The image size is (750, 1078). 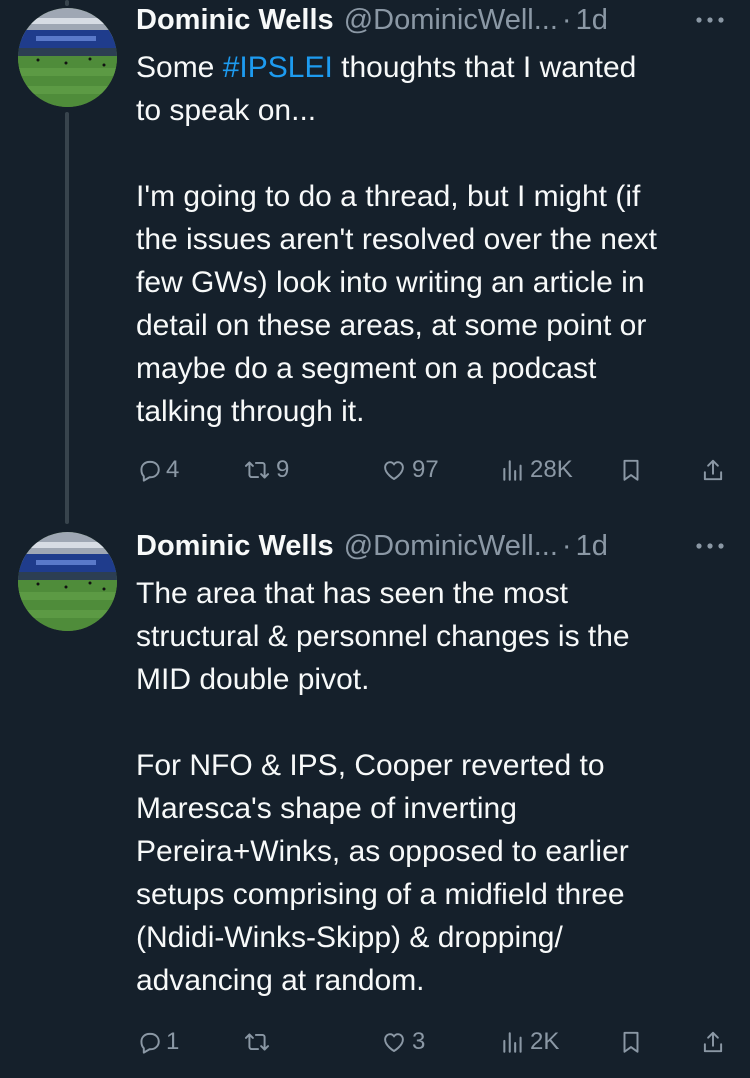 I want to click on like-button: 3, so click(x=402, y=1042).